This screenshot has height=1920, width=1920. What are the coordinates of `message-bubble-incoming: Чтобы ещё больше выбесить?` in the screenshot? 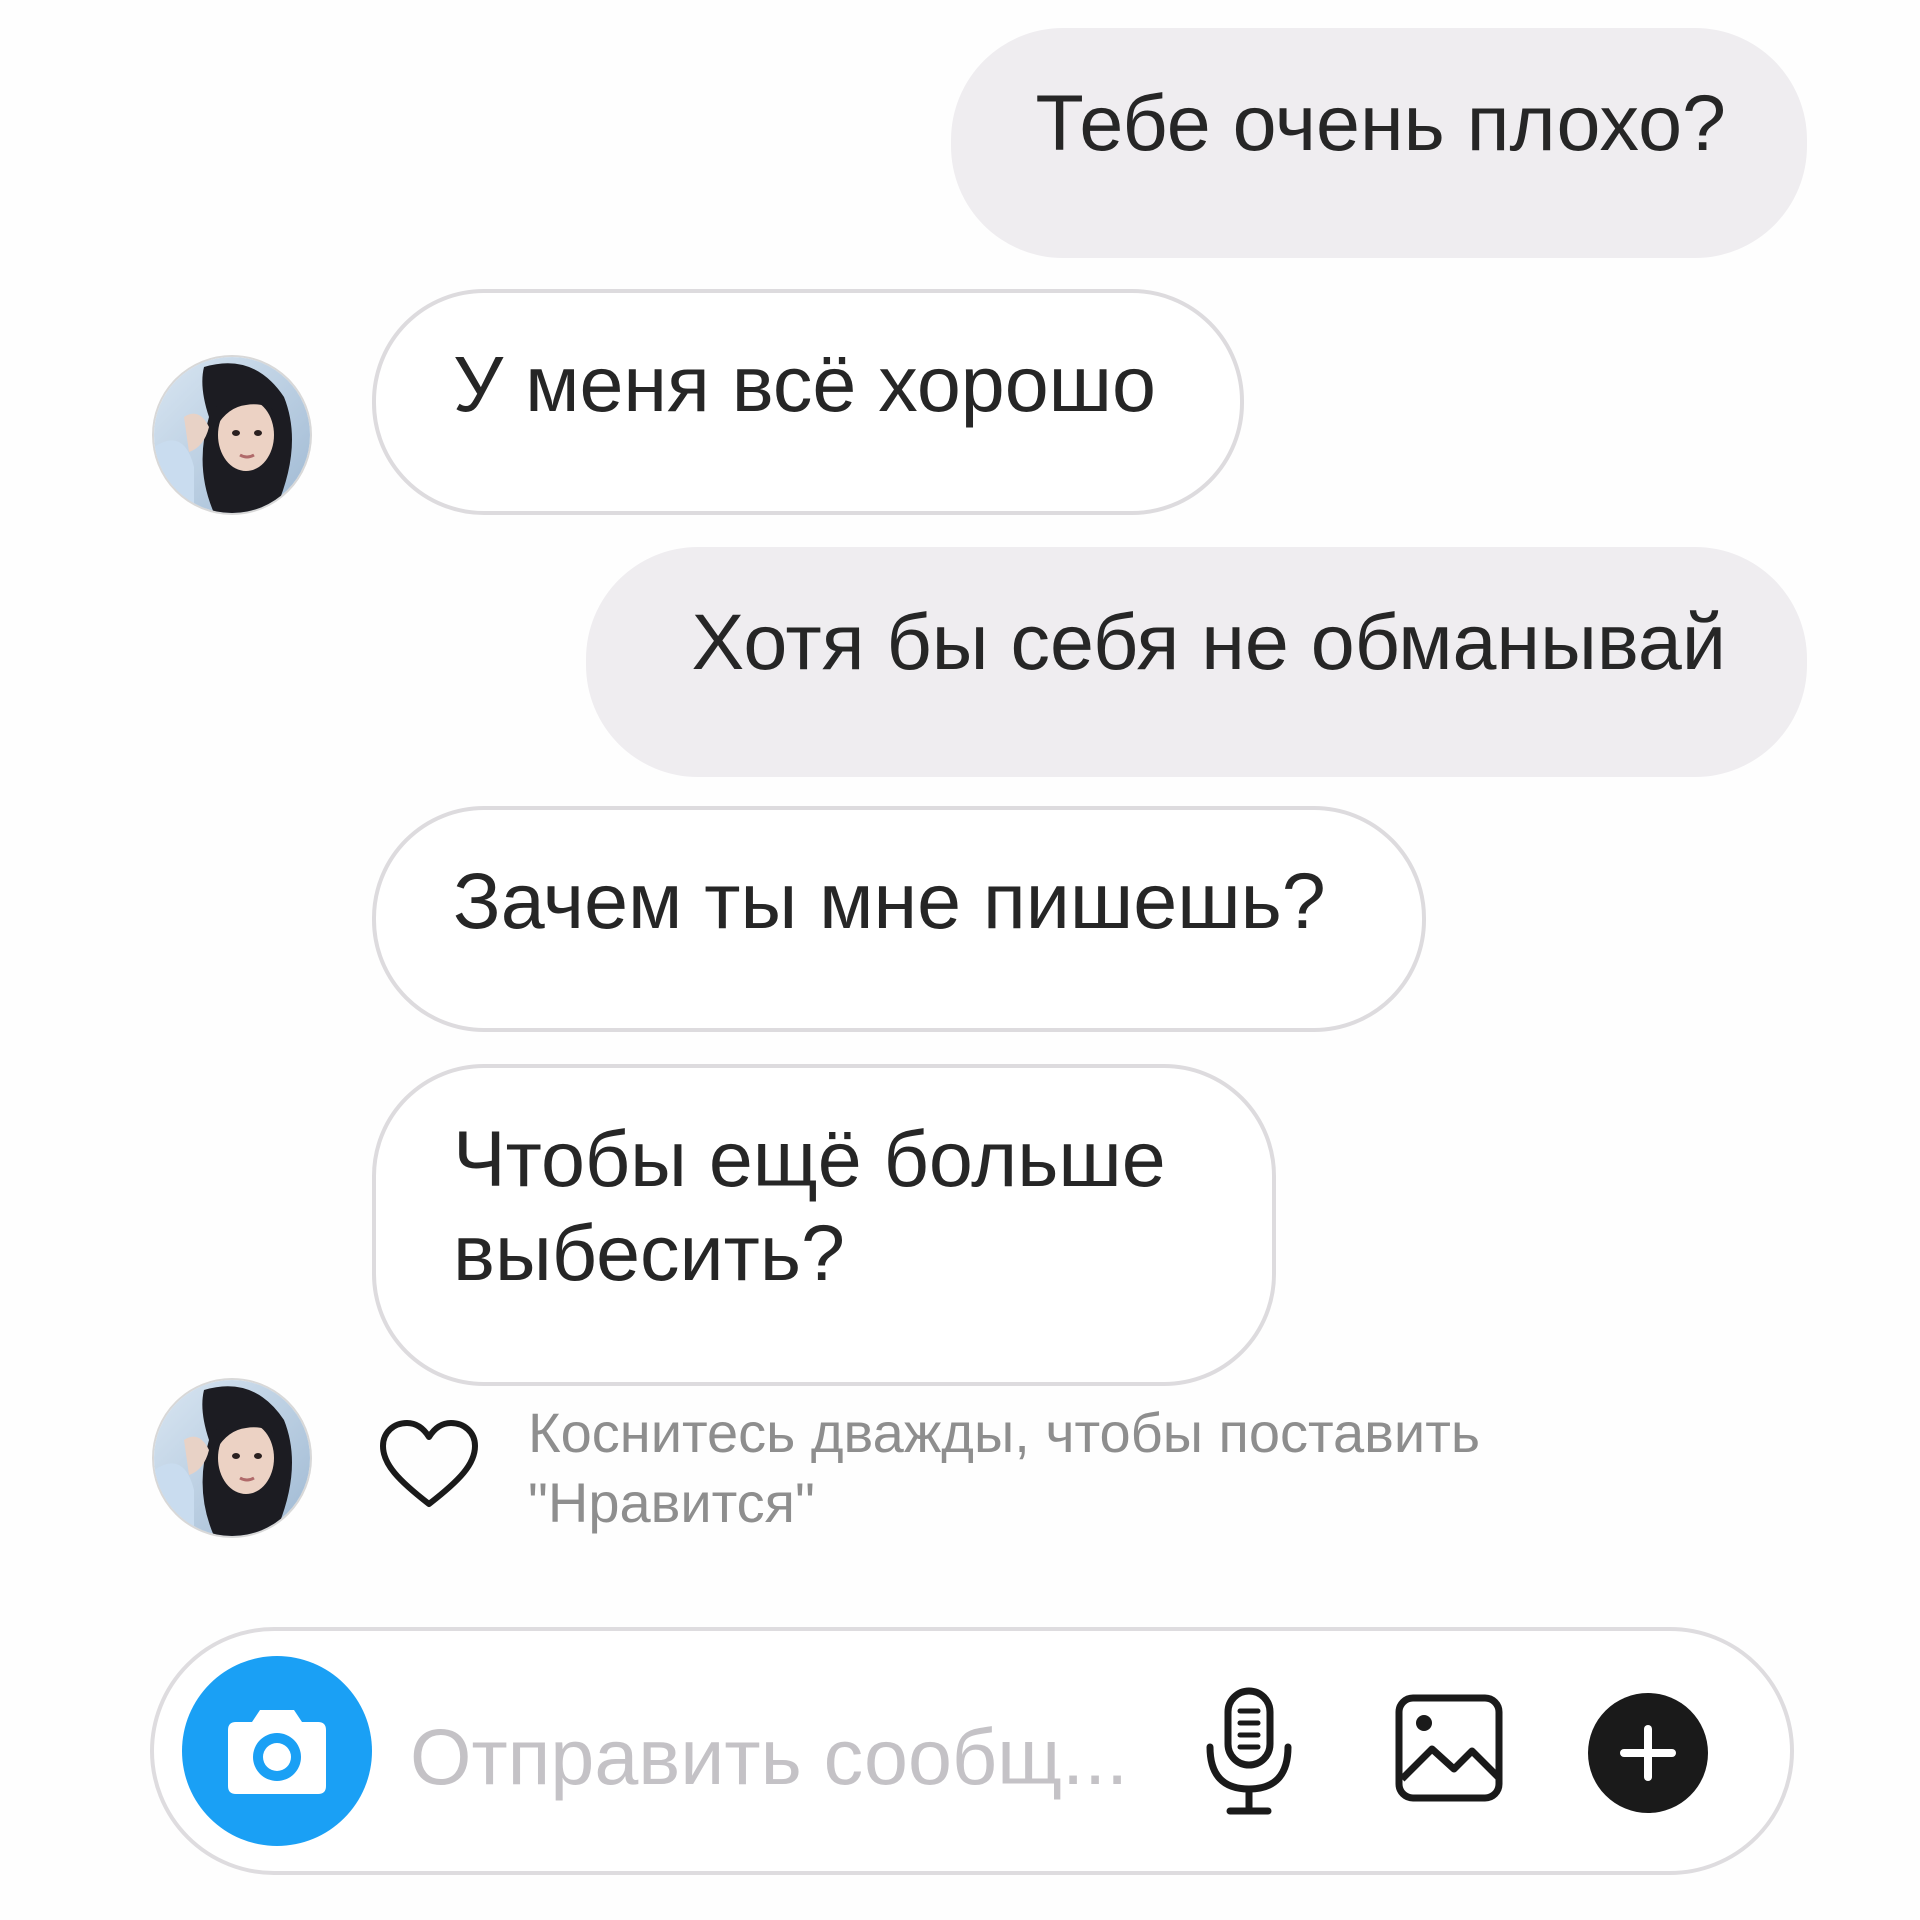 It's located at (824, 1225).